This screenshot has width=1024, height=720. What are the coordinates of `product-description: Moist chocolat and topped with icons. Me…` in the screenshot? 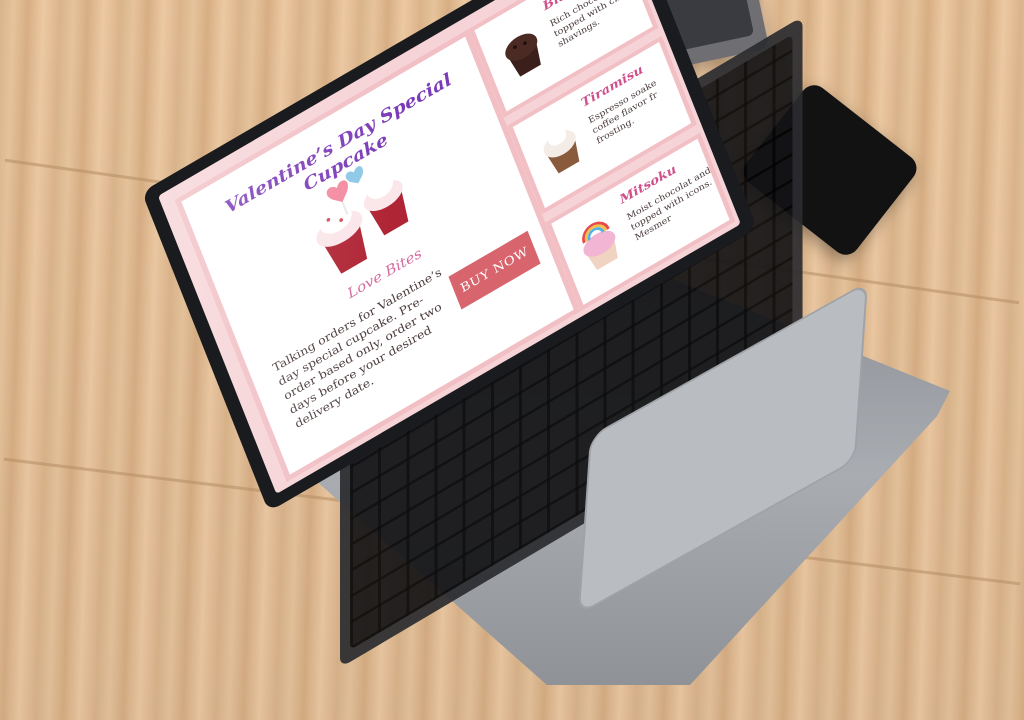 It's located at (669, 204).